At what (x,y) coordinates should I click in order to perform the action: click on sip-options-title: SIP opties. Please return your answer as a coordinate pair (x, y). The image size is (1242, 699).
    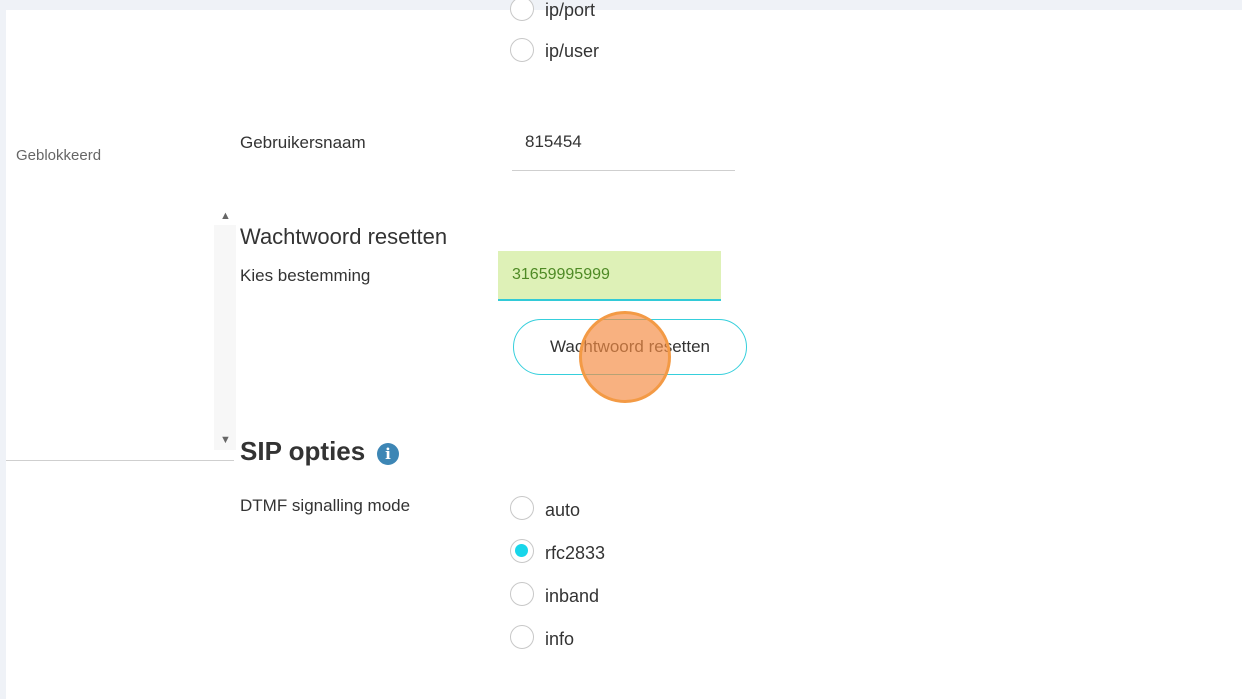
    Looking at the image, I should click on (303, 451).